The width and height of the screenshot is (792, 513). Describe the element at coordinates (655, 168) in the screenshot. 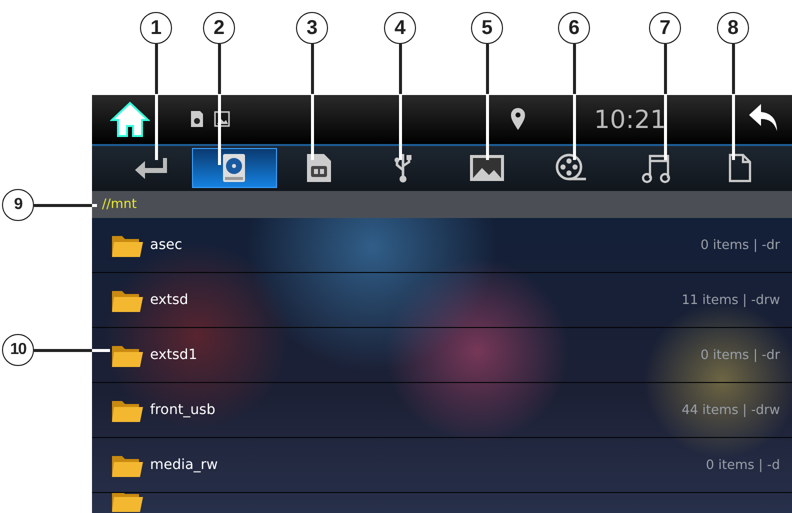

I see `music-notes-icon` at that location.